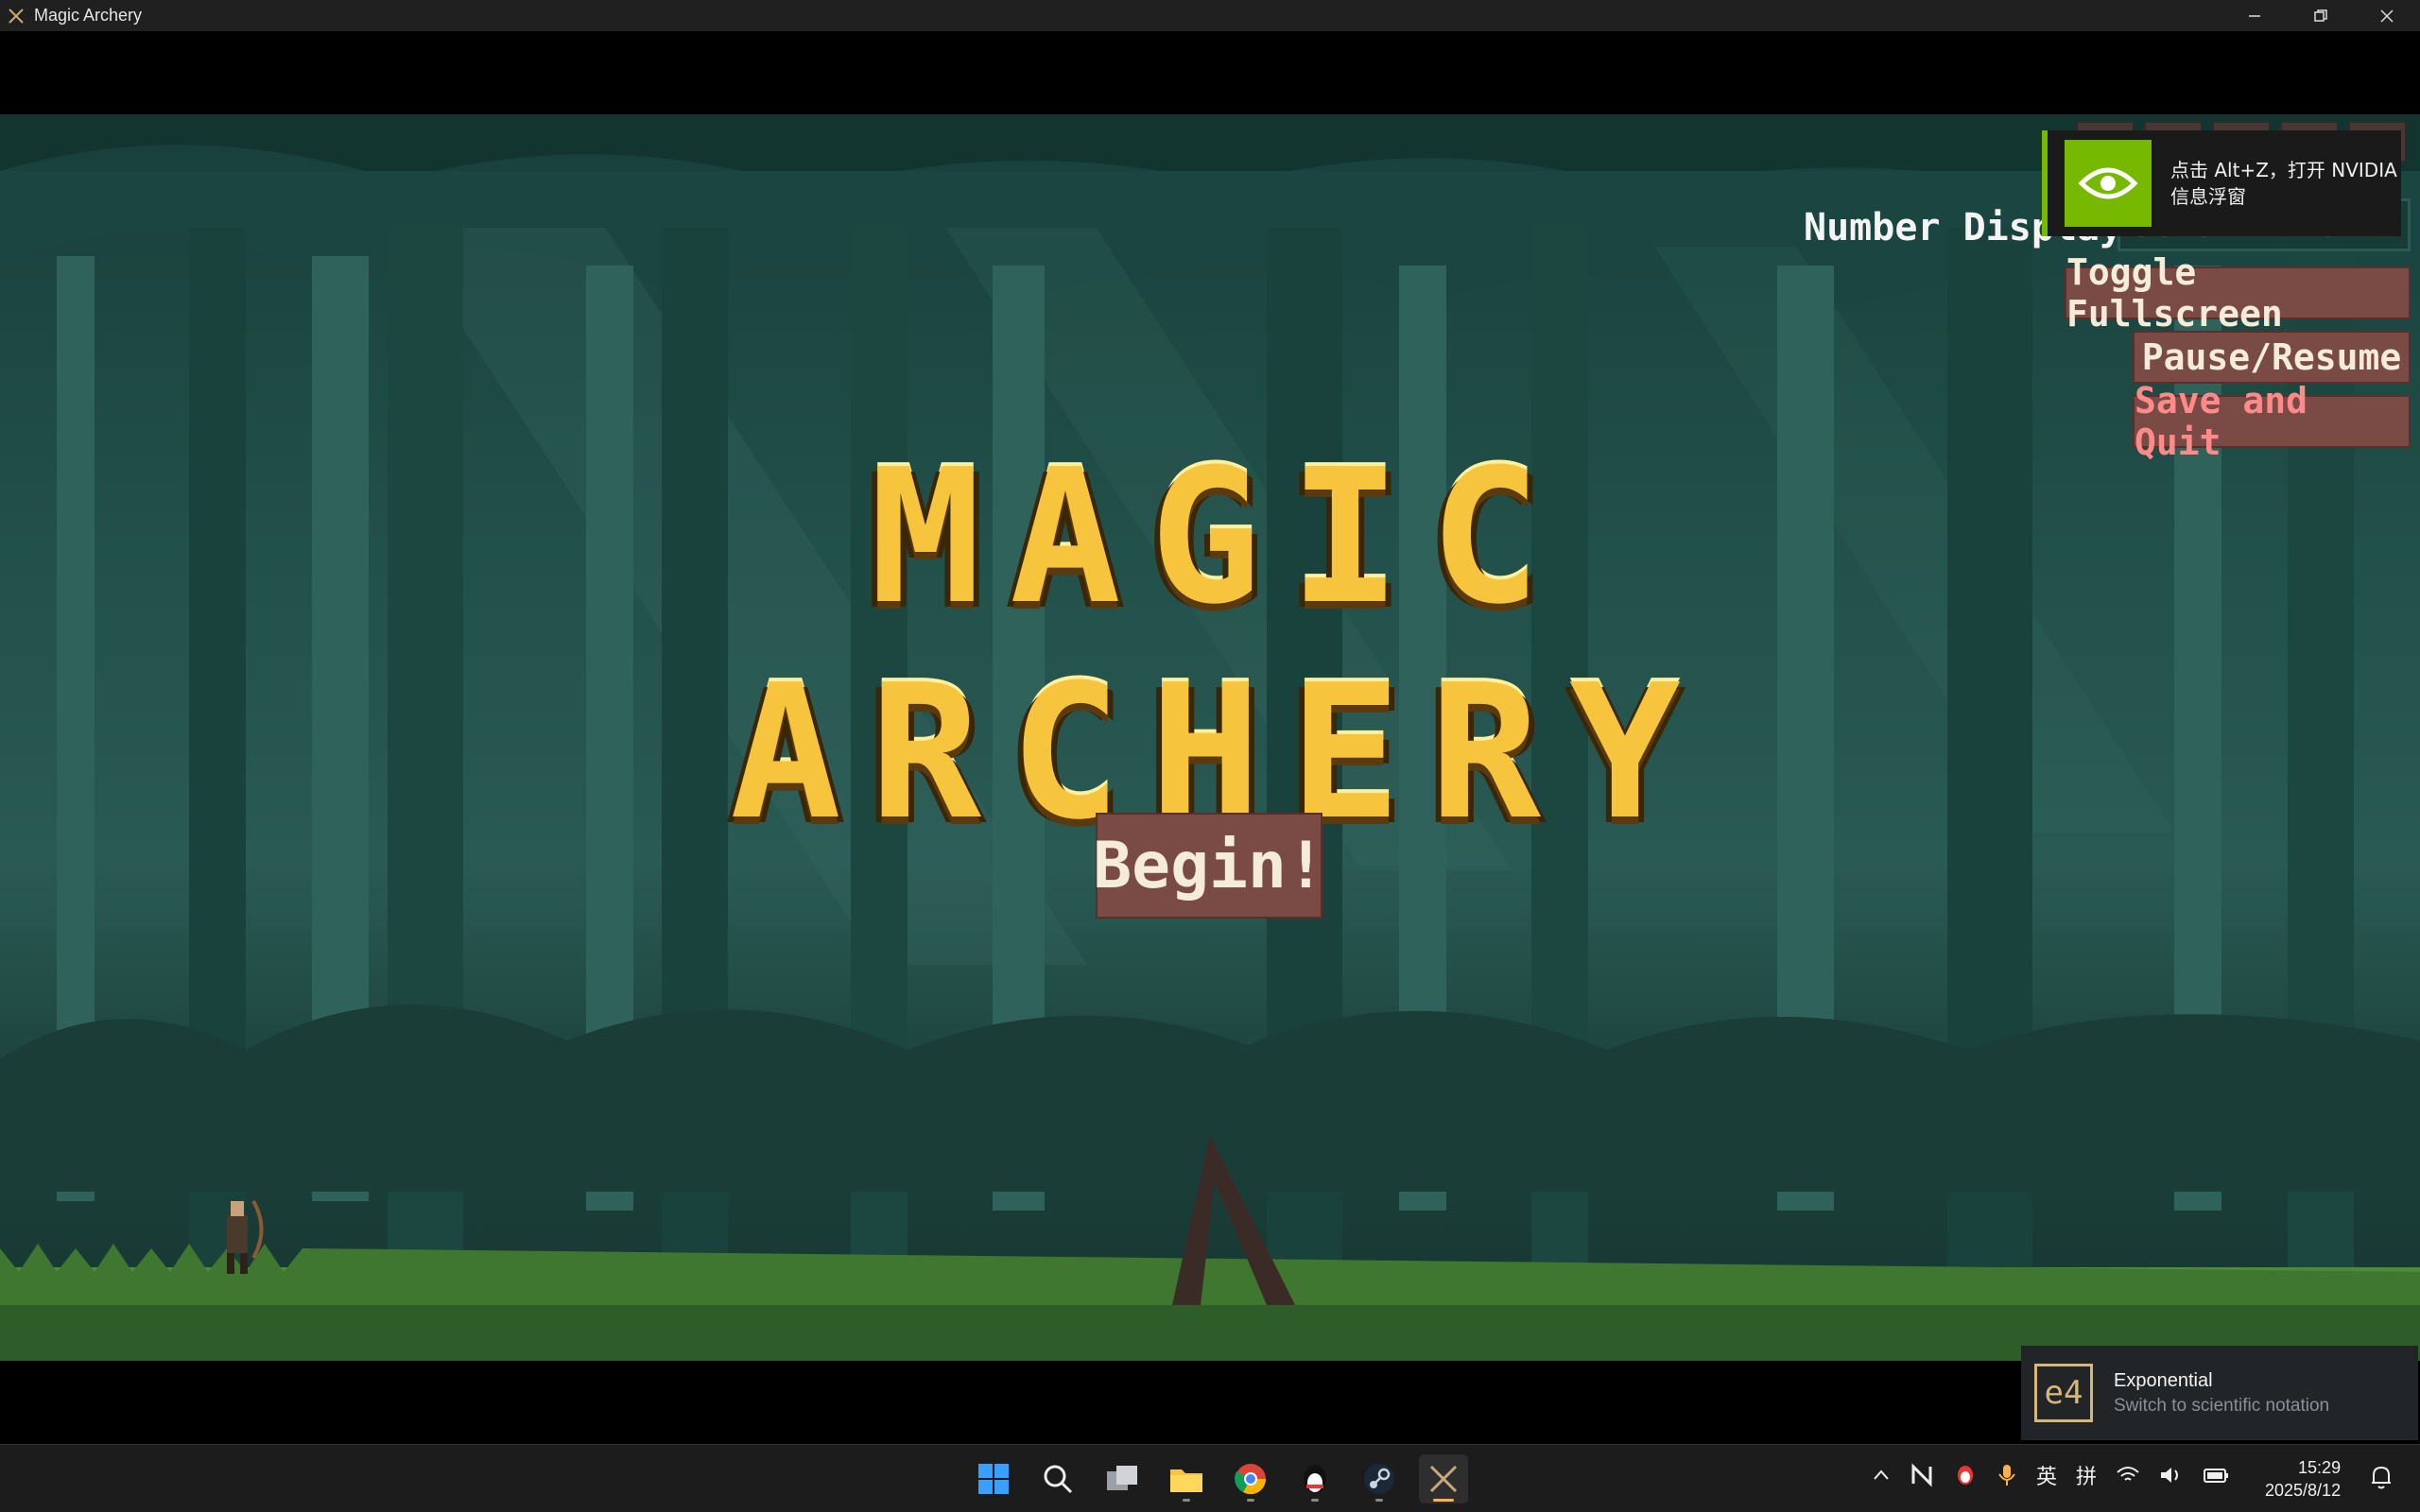  What do you see at coordinates (88, 15) in the screenshot?
I see `window-title: Magic Archery` at bounding box center [88, 15].